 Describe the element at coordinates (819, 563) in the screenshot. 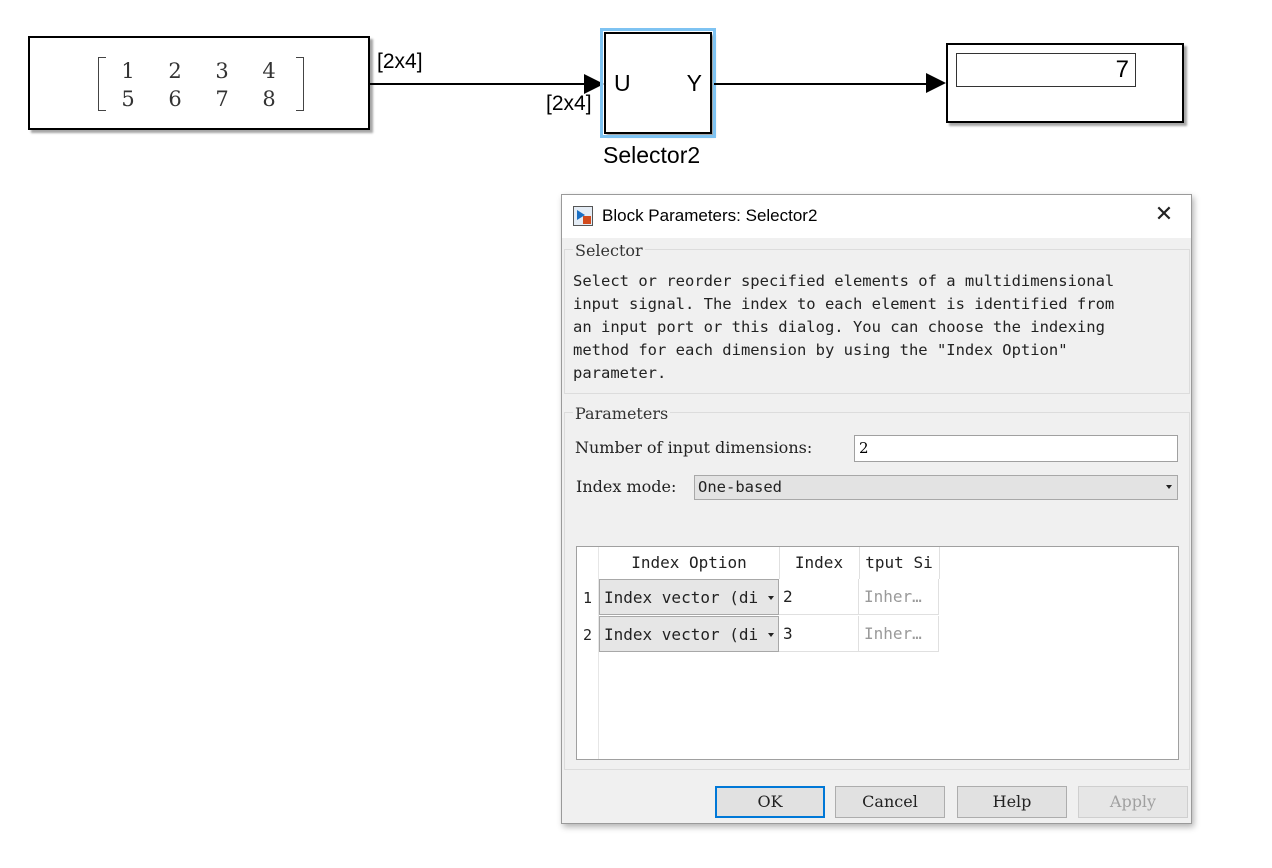

I see `column-header-index: Index` at that location.